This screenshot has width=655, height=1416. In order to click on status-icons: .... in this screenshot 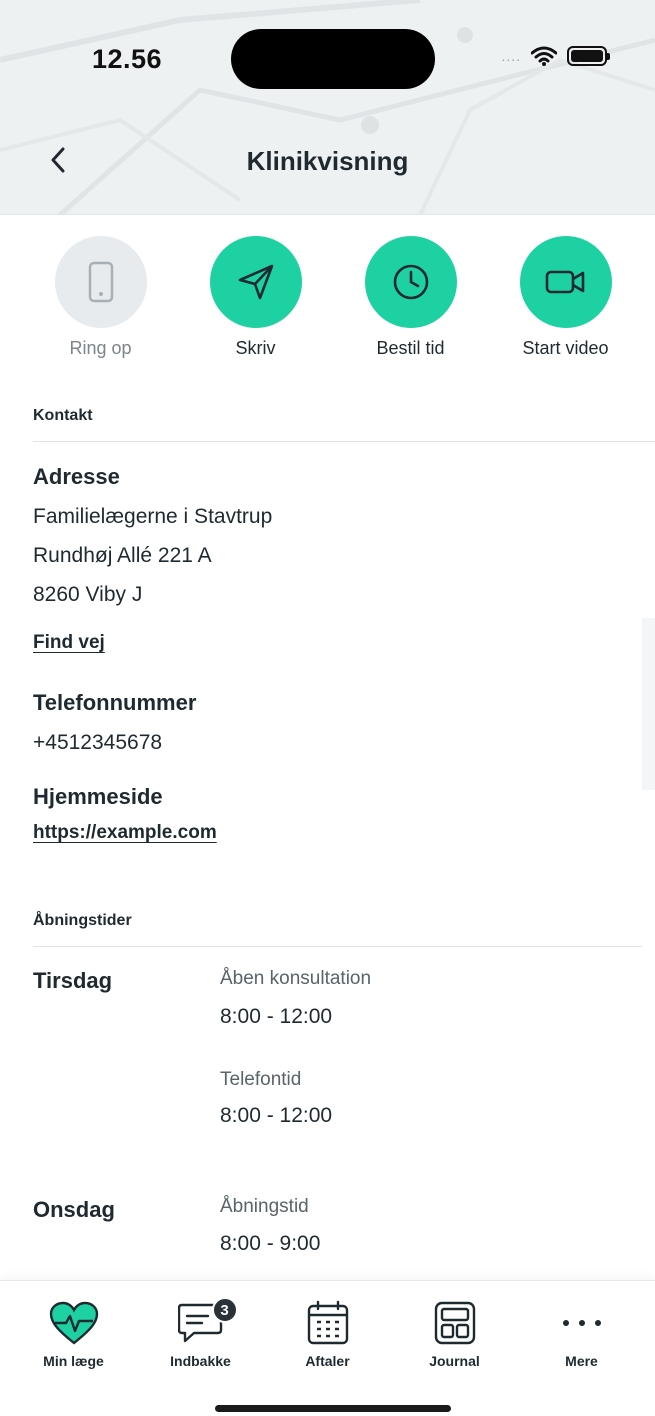, I will do `click(555, 56)`.